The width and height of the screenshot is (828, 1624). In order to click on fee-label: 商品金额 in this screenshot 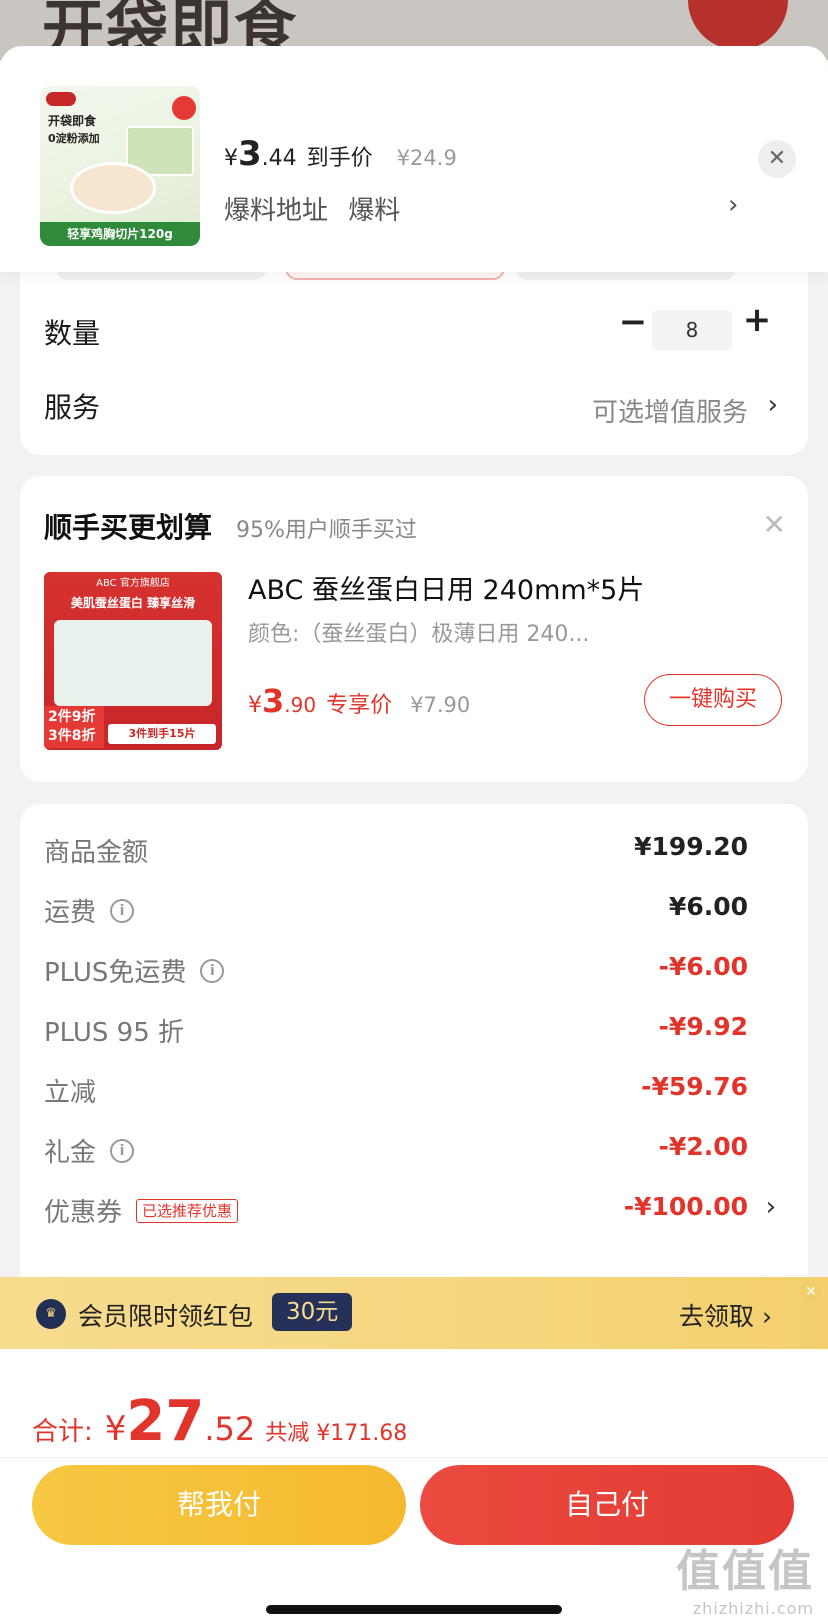, I will do `click(96, 853)`.